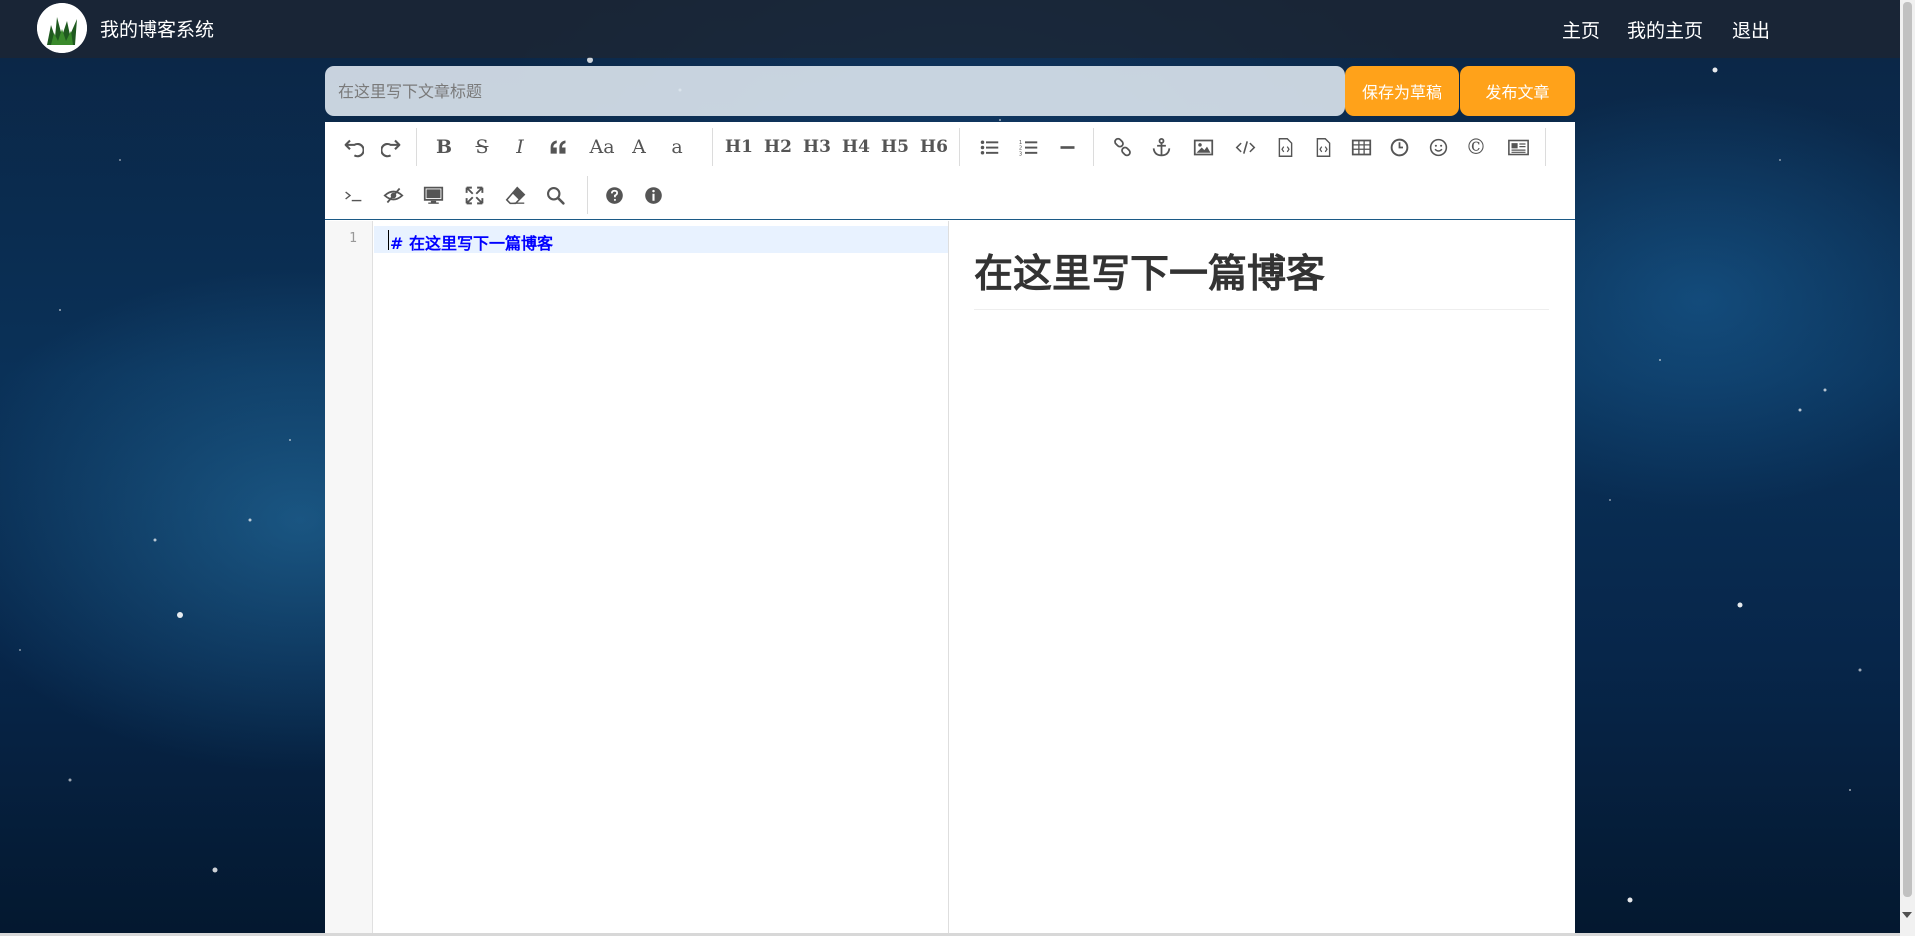  What do you see at coordinates (1751, 29) in the screenshot?
I see `nav-link-logout: 退出` at bounding box center [1751, 29].